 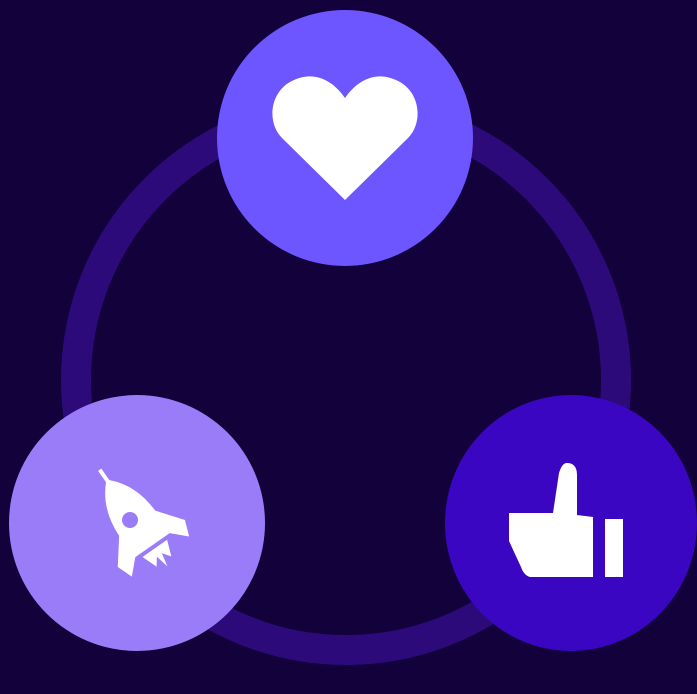 I want to click on thumbs-up-icon, so click(x=566, y=520).